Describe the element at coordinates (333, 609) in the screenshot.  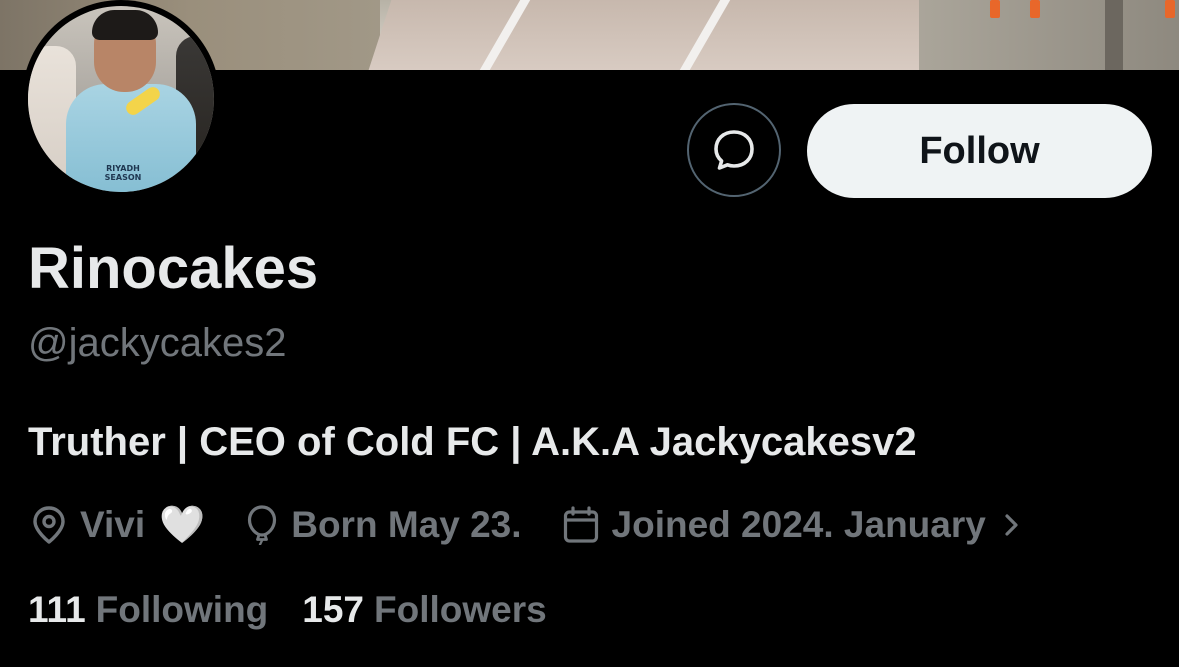
I see `followers-count: 157` at that location.